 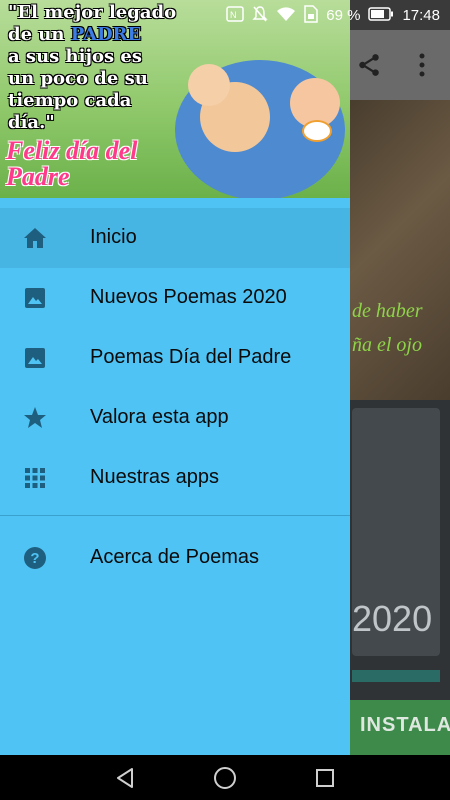 I want to click on greeting-line-2: Padre, so click(x=38, y=176).